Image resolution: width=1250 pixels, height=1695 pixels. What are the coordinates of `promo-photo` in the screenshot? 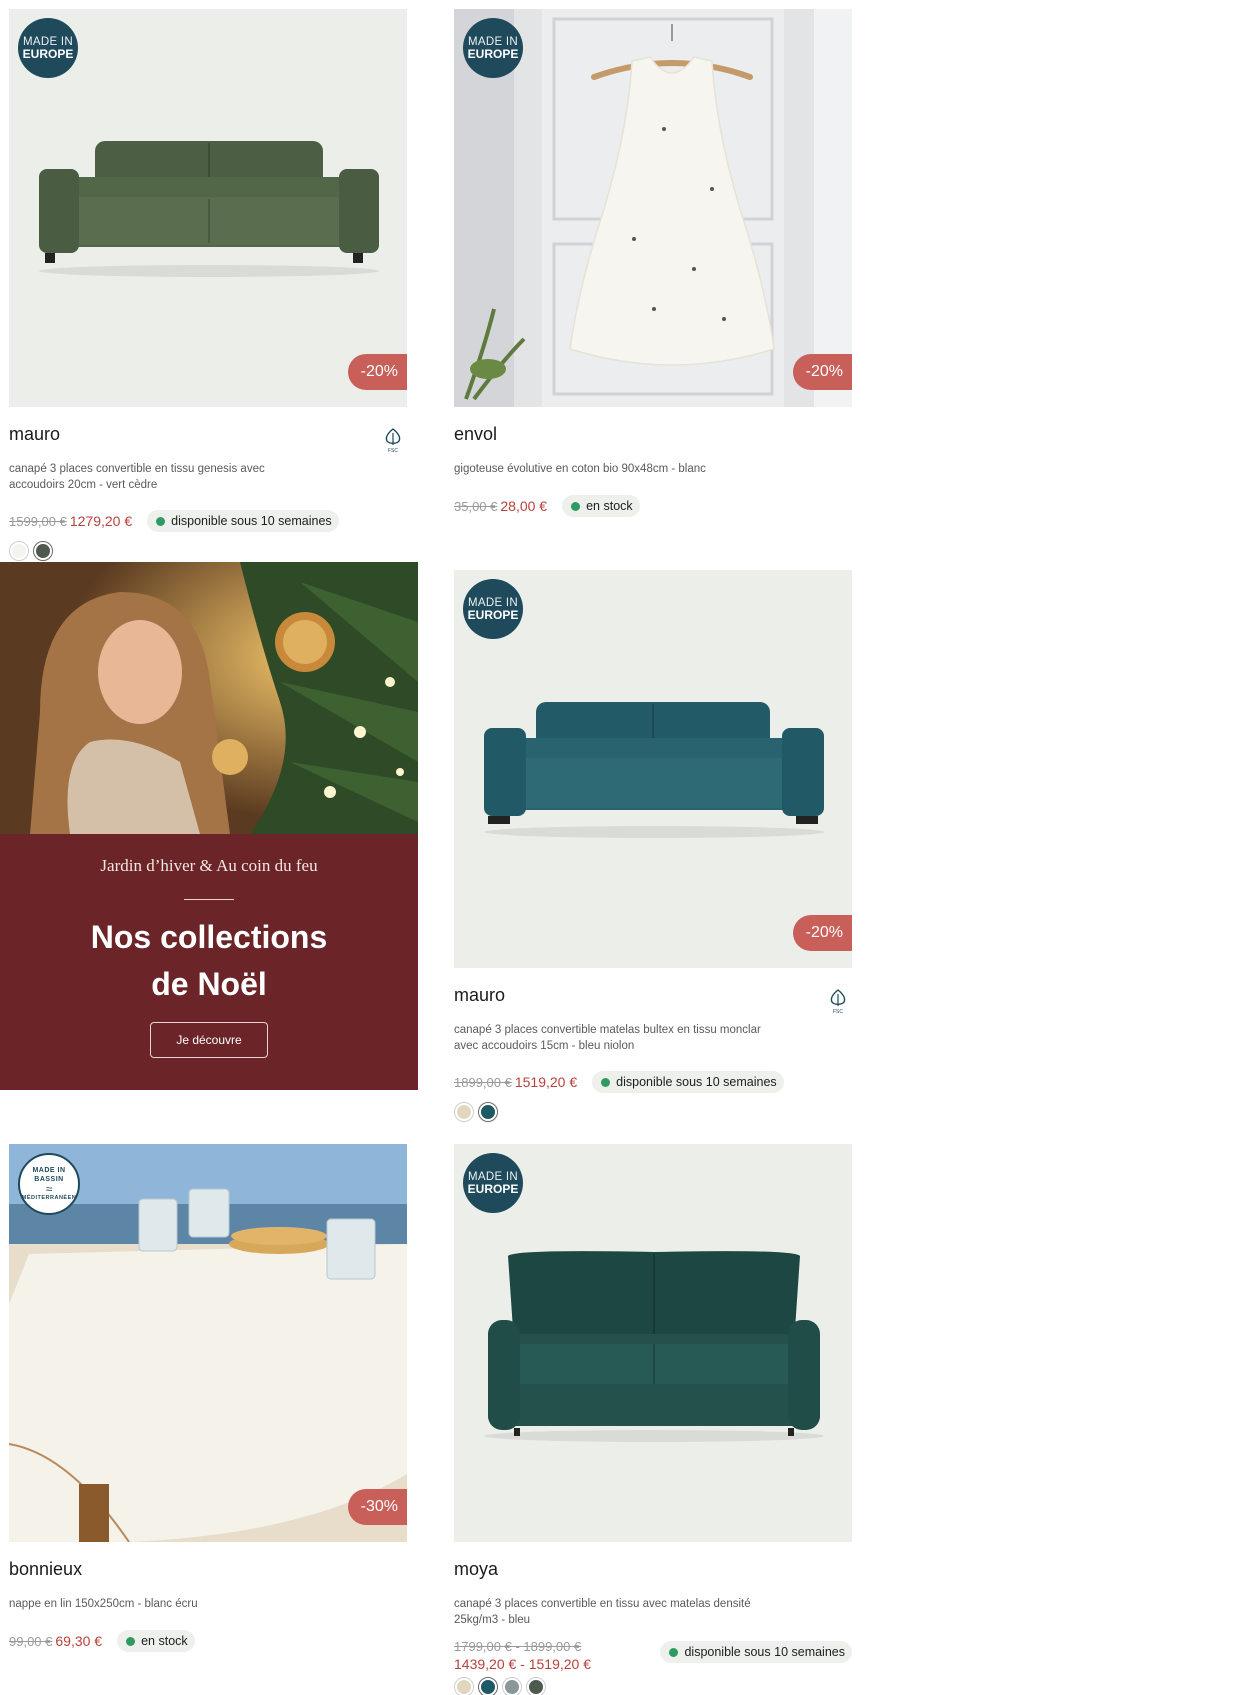 It's located at (209, 698).